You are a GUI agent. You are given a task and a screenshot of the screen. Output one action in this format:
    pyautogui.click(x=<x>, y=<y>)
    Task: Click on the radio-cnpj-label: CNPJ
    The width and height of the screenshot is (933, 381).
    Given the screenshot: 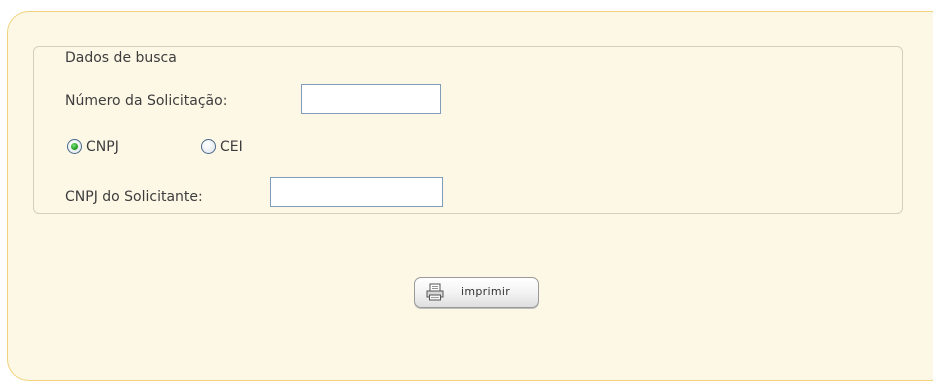 What is the action you would take?
    pyautogui.click(x=102, y=147)
    